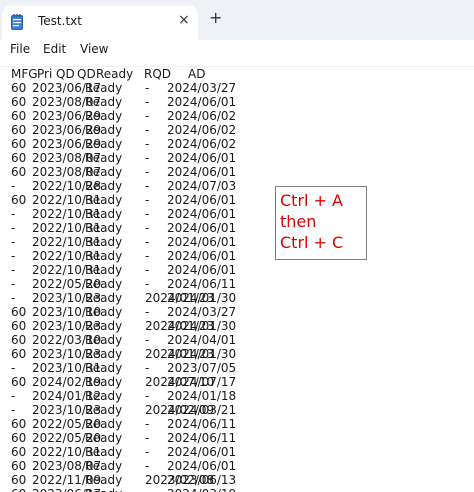  I want to click on menu-bar: File Edit View, so click(237, 53).